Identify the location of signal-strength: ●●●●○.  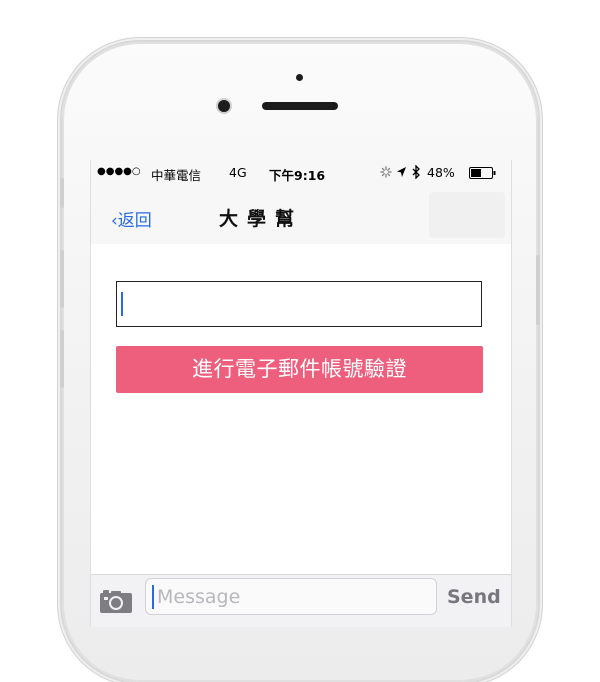
(119, 171).